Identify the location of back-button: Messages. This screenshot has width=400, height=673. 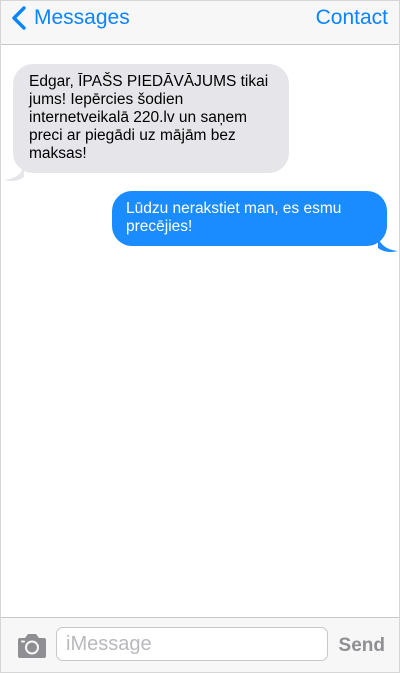
(69, 18).